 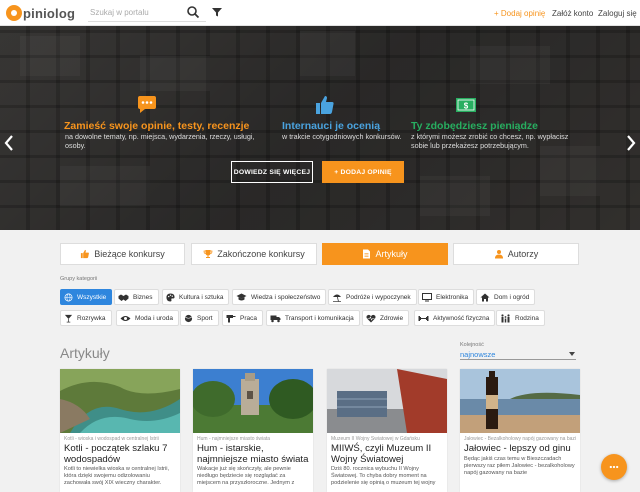 What do you see at coordinates (248, 318) in the screenshot?
I see `category-label: Praca` at bounding box center [248, 318].